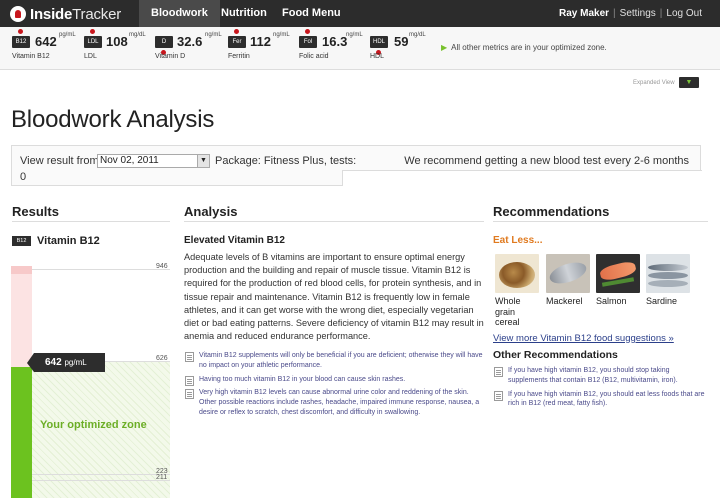  I want to click on metric-value: 32.6, so click(190, 41).